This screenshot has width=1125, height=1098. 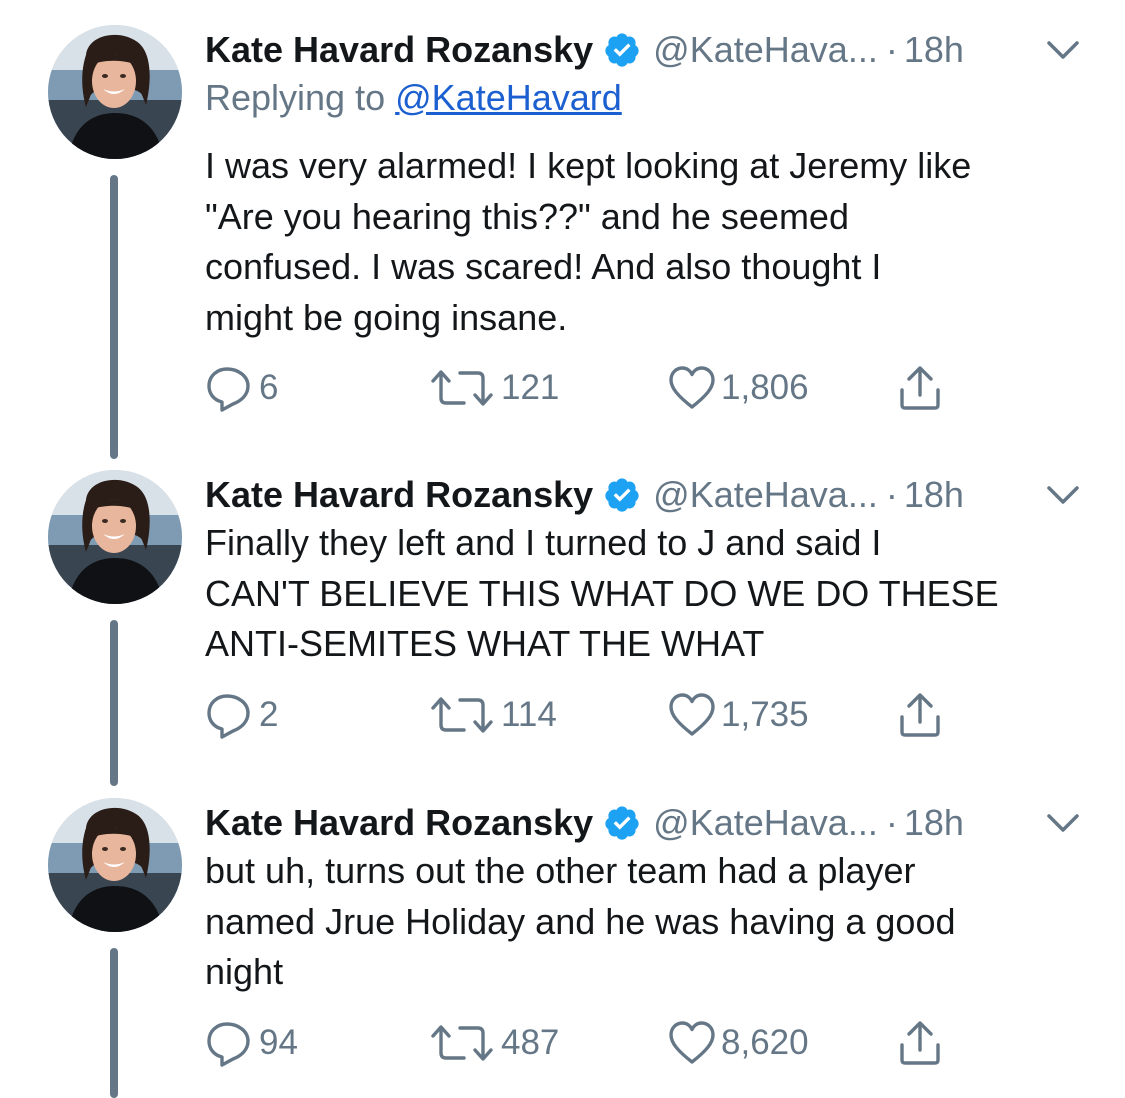 I want to click on retweet-button: 487, so click(x=493, y=1043).